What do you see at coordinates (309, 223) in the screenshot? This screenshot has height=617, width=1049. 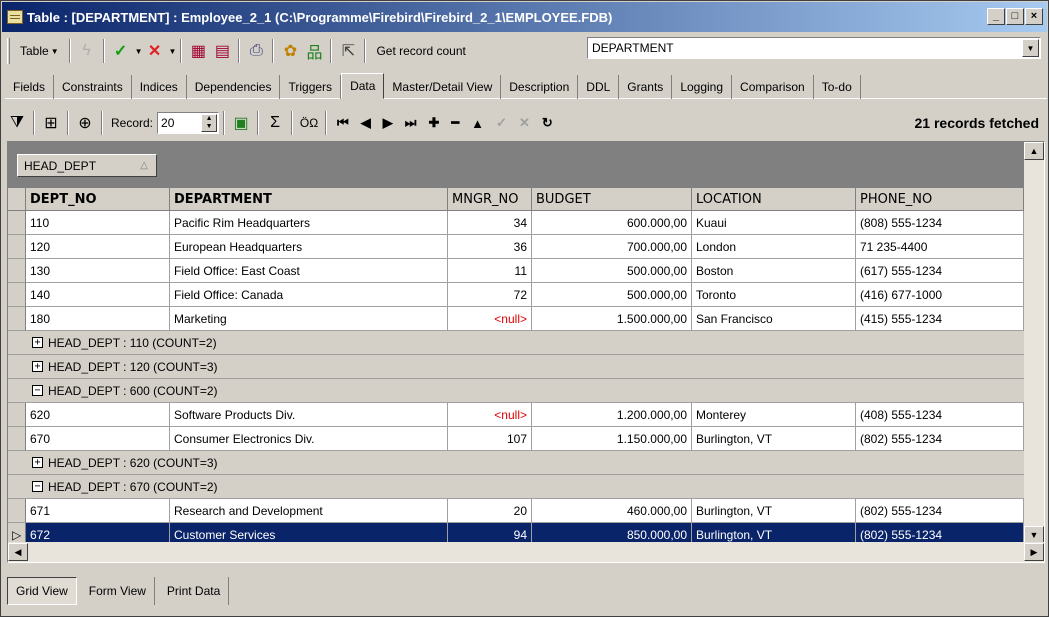 I see `cell-department: Pacific Rim Headquarters` at bounding box center [309, 223].